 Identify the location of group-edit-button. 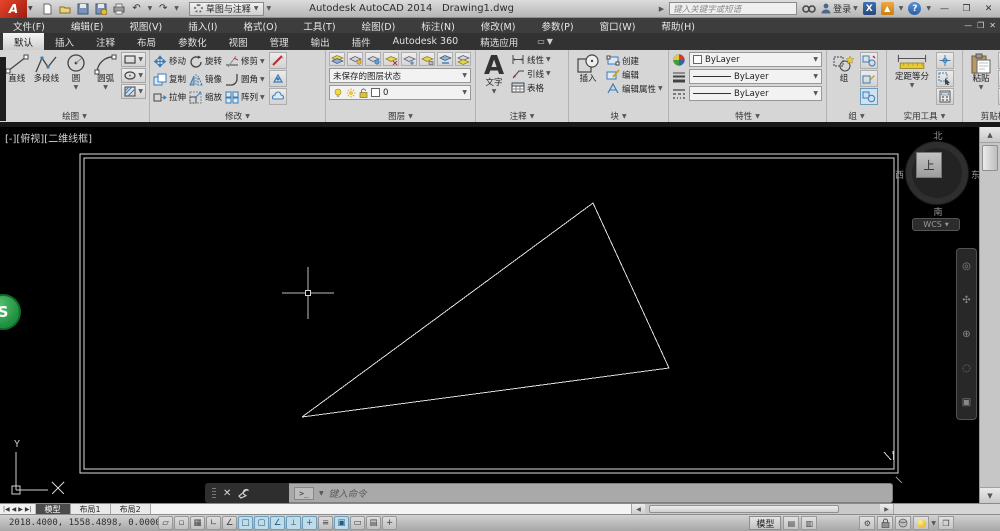
(869, 78).